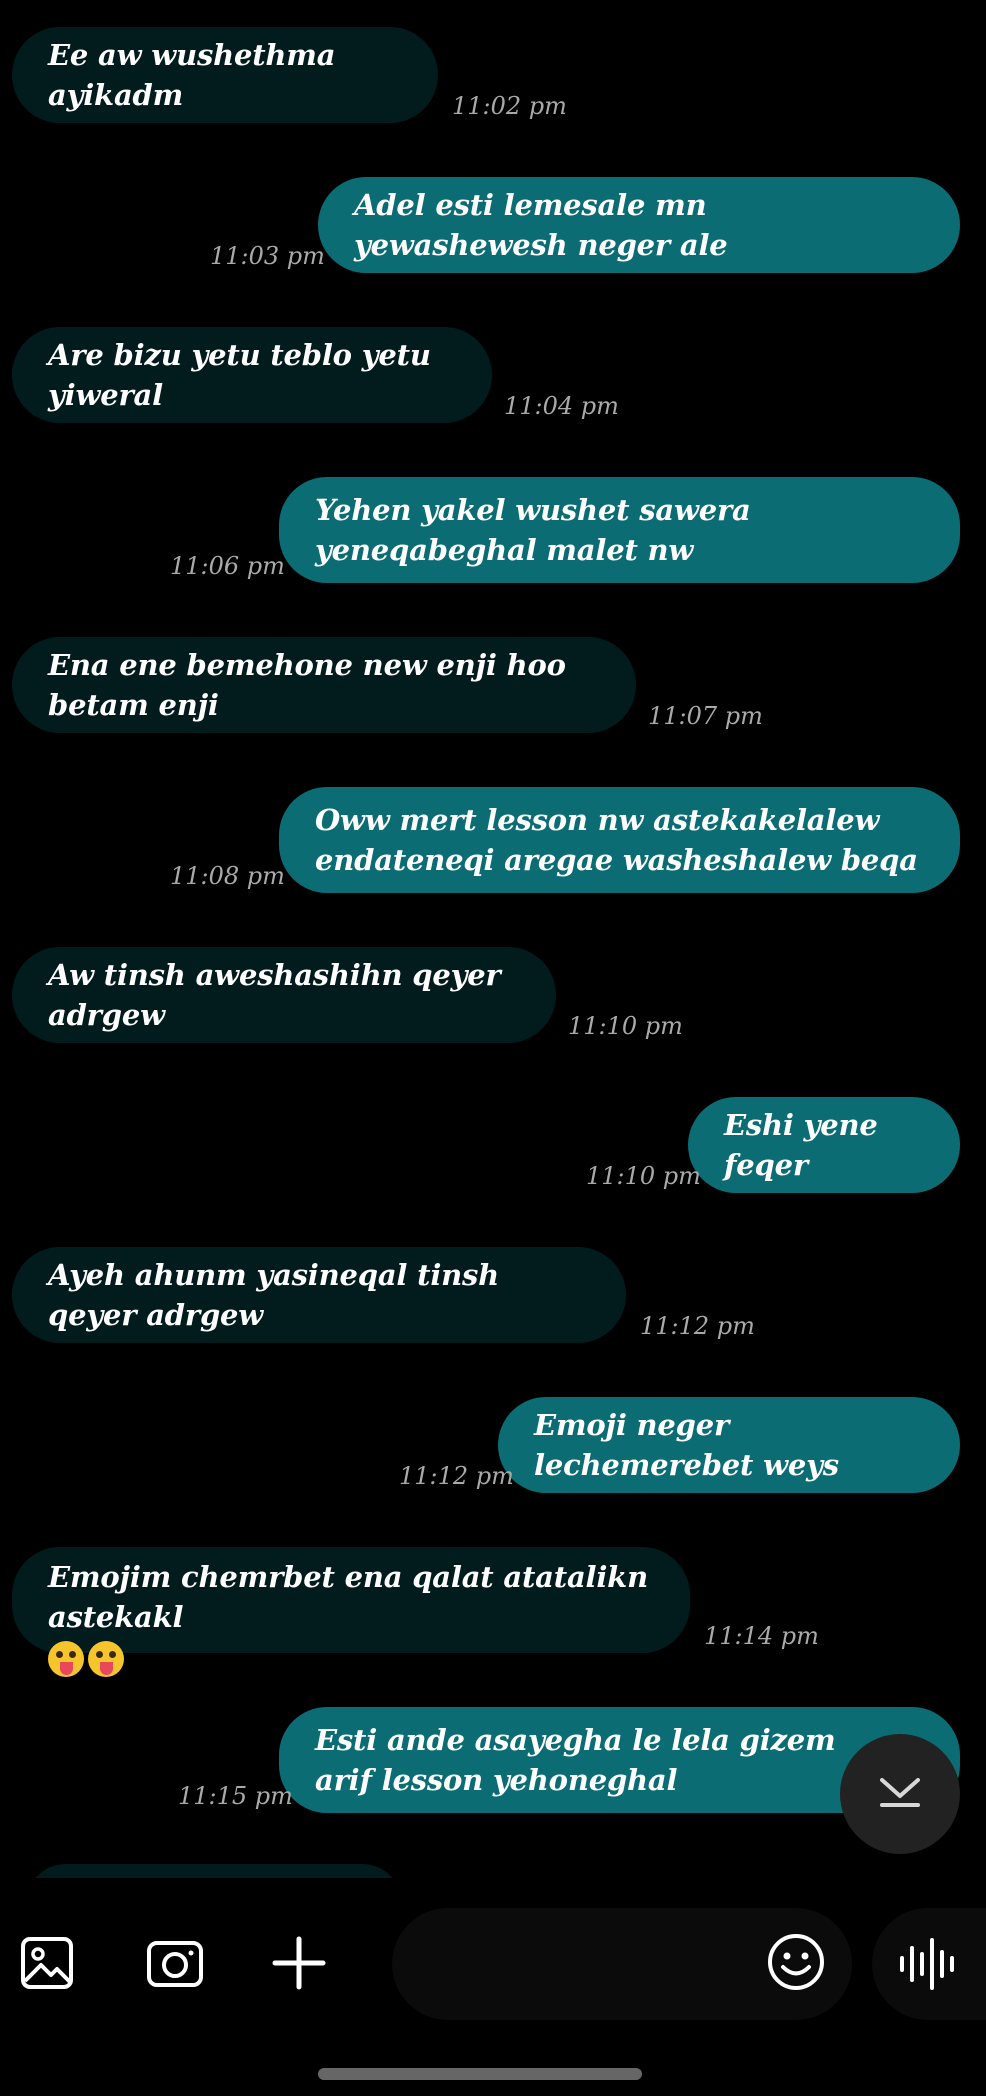 The width and height of the screenshot is (986, 2096). I want to click on emoji-button, so click(796, 1964).